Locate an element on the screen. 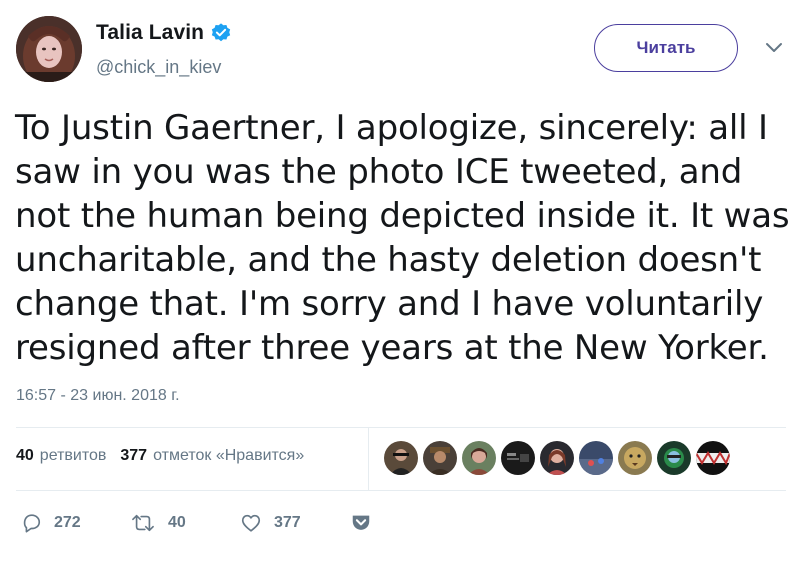 The width and height of the screenshot is (794, 562). retweet-button: 40 is located at coordinates (185, 523).